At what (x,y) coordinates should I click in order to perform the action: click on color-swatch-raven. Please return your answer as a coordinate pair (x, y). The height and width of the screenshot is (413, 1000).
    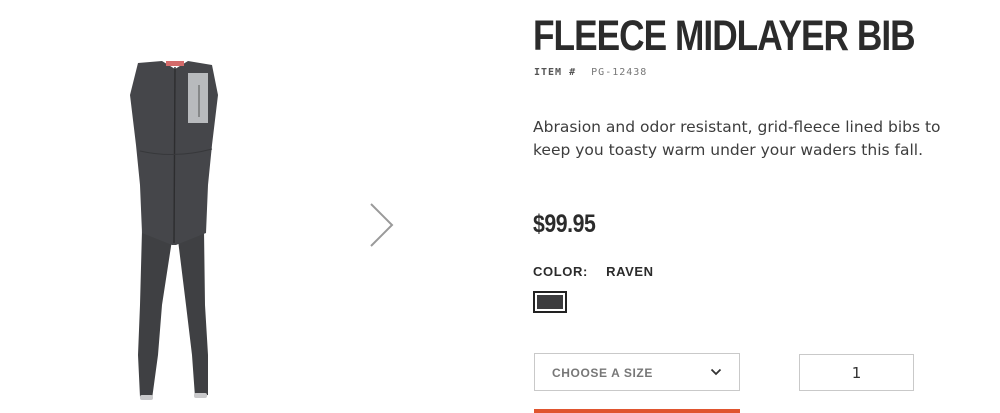
    Looking at the image, I should click on (550, 302).